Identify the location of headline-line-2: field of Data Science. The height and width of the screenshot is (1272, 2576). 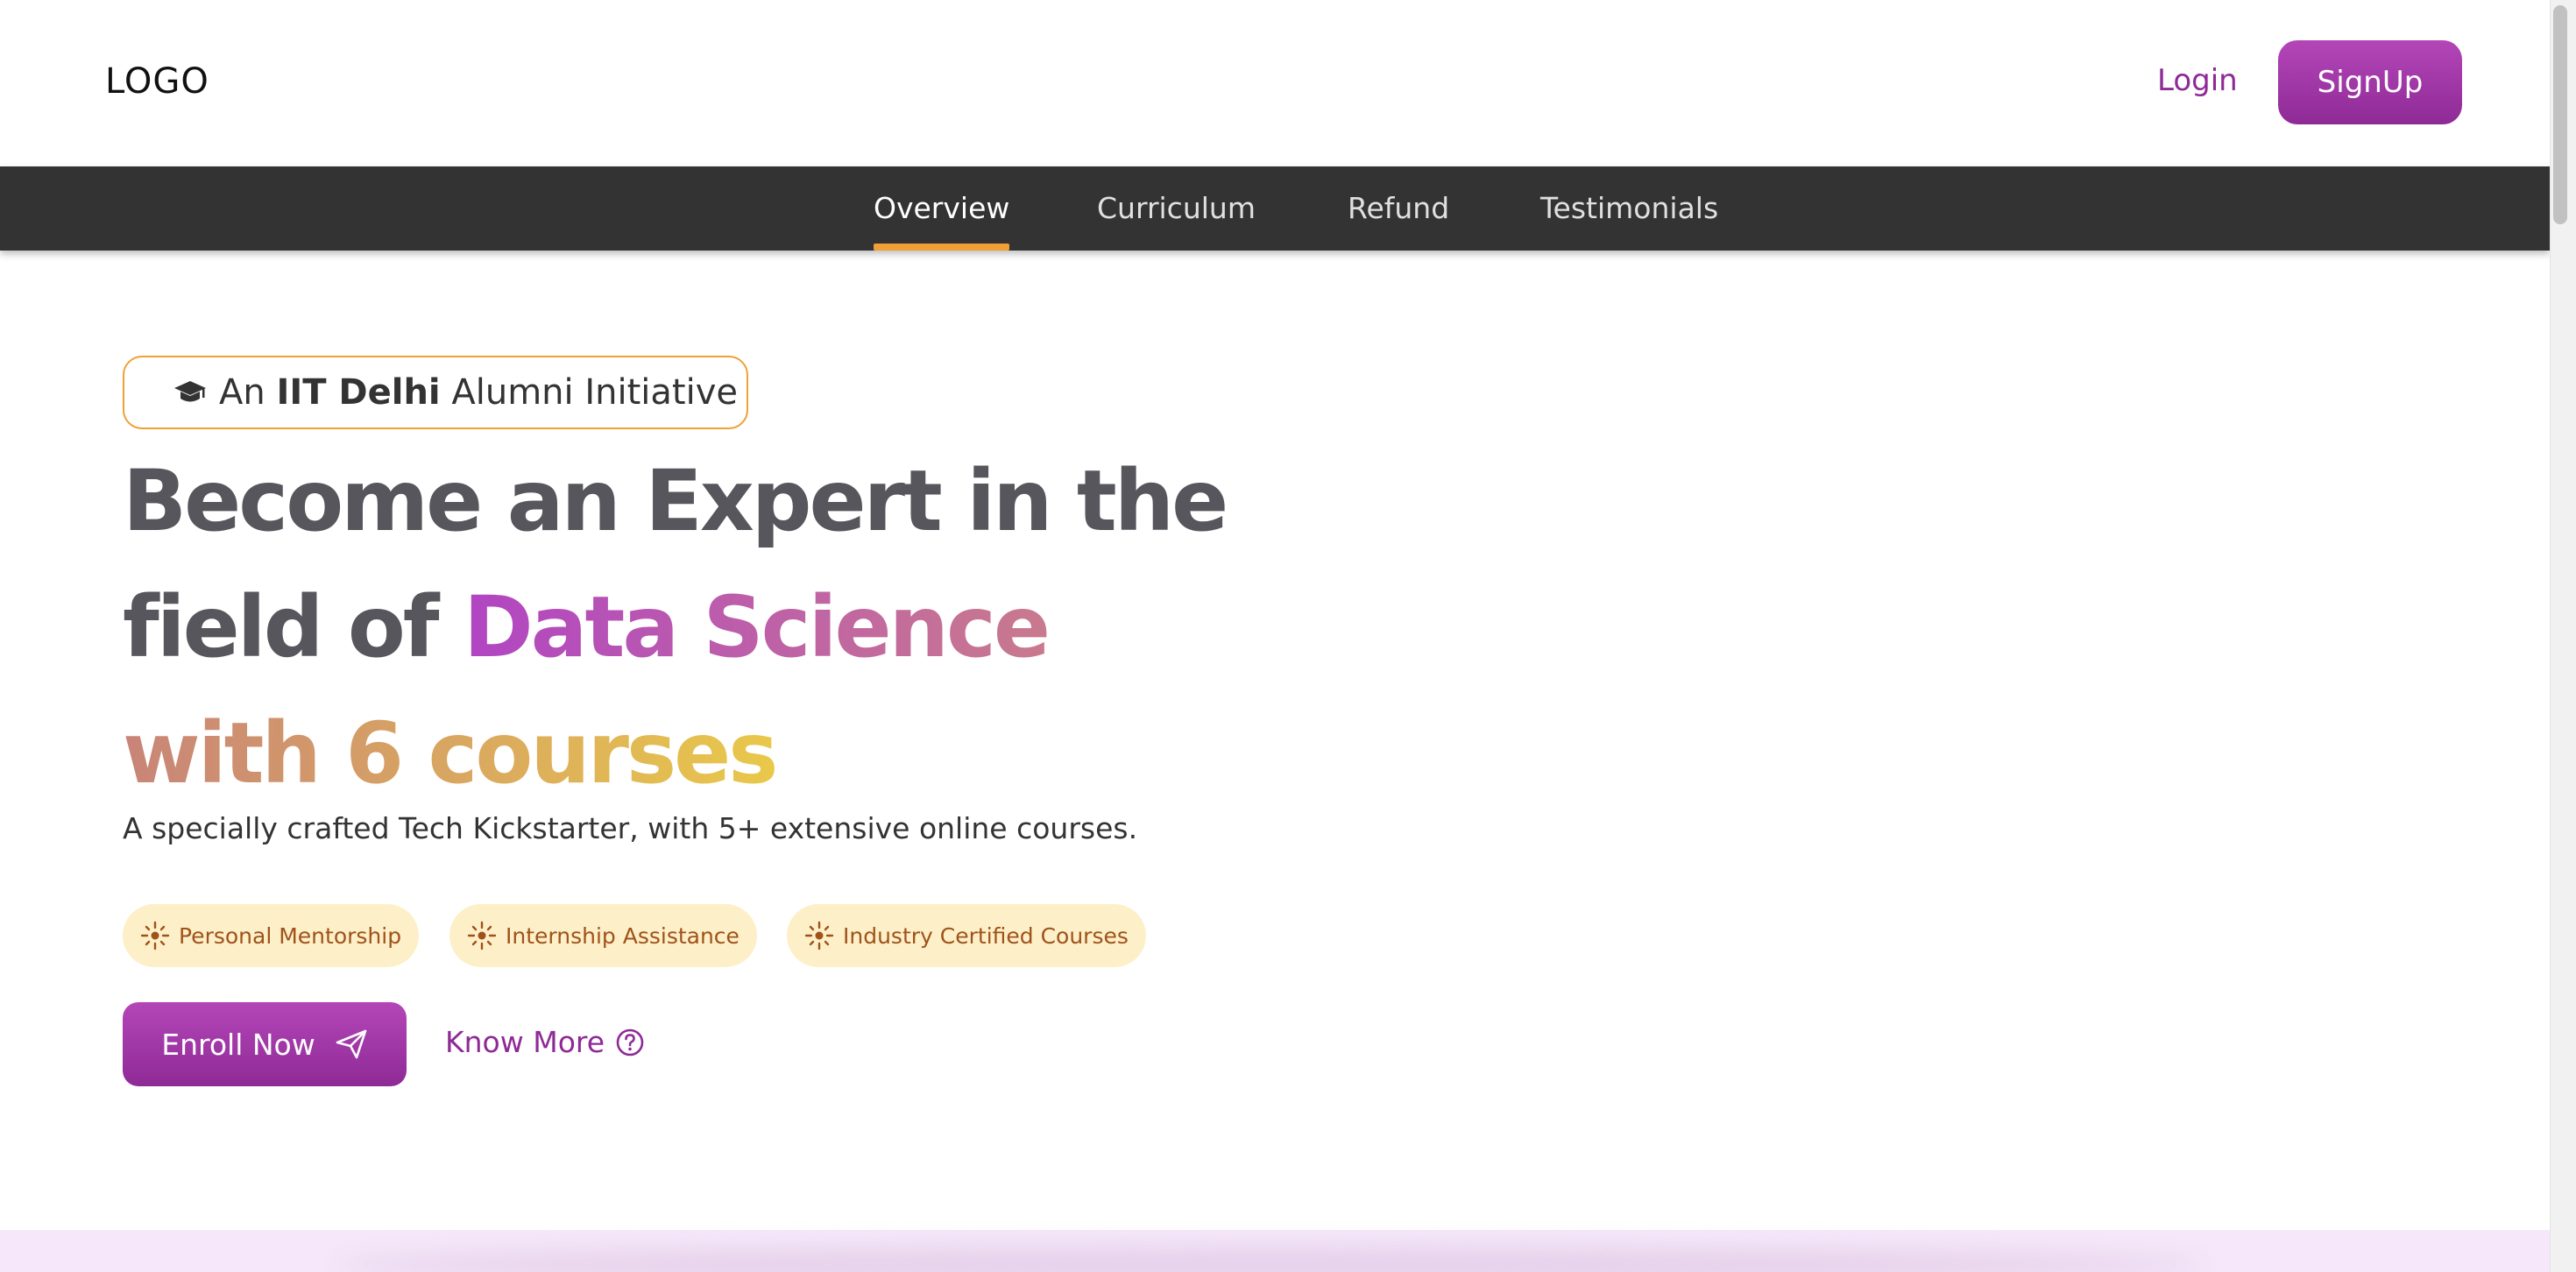
(692, 627).